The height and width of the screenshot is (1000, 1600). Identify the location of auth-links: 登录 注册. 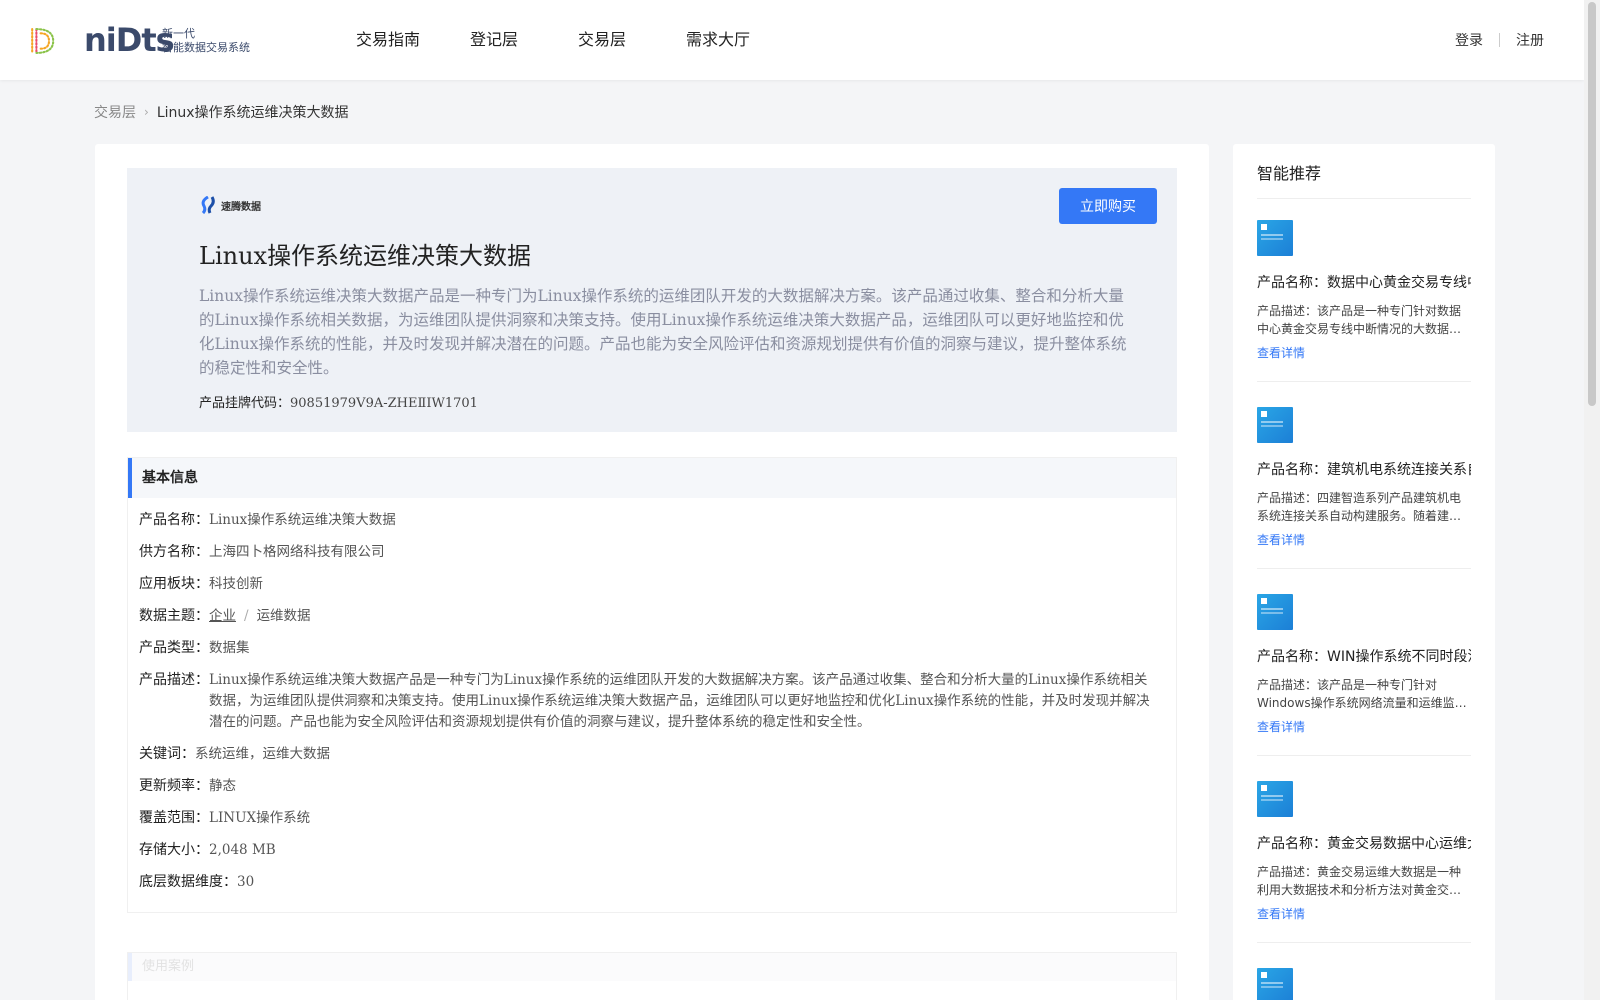
(1499, 40).